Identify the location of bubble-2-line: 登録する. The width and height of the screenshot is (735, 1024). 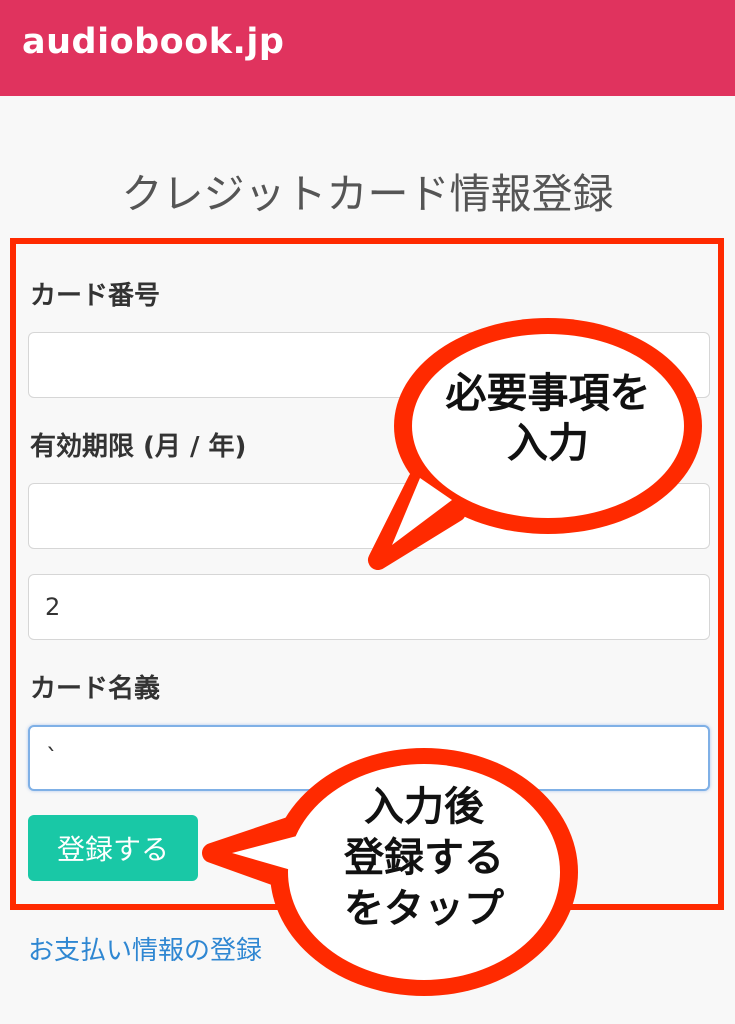
(424, 858).